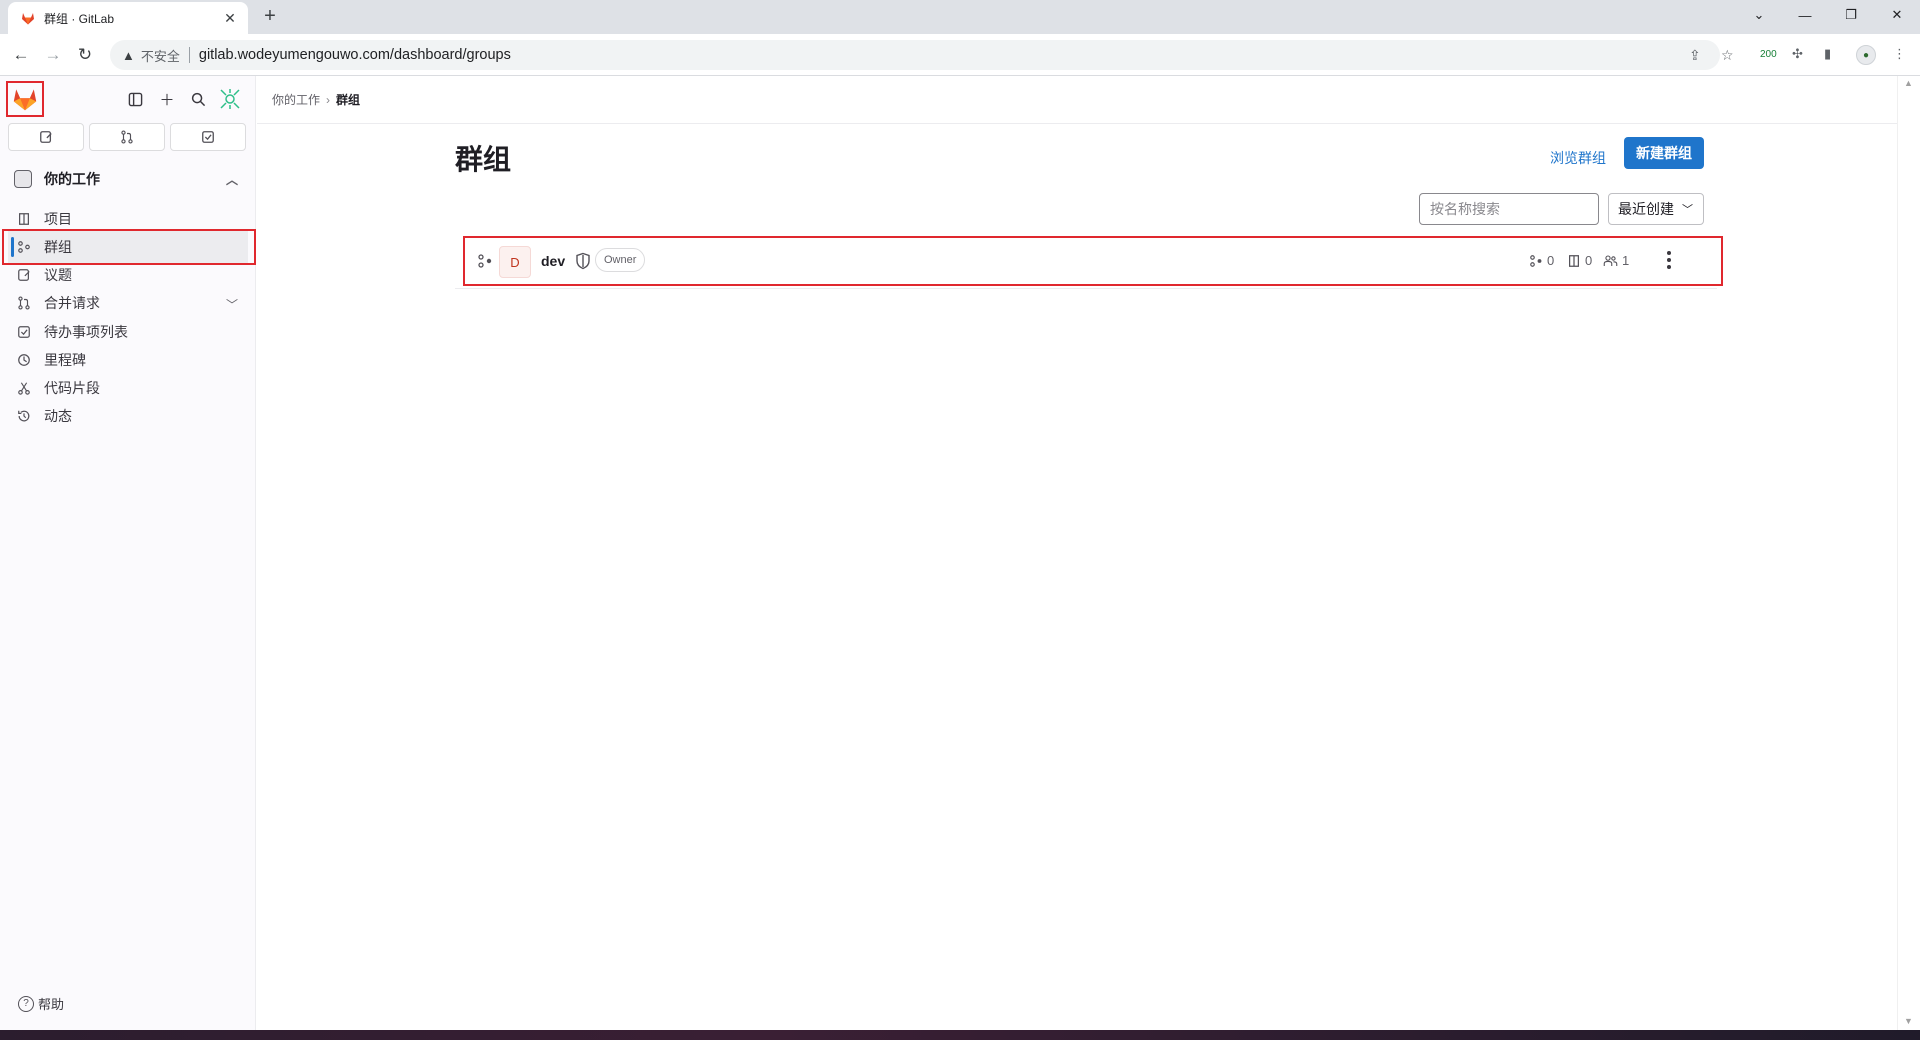  Describe the element at coordinates (128, 416) in the screenshot. I see `sidebar-item-activity: 动态` at that location.